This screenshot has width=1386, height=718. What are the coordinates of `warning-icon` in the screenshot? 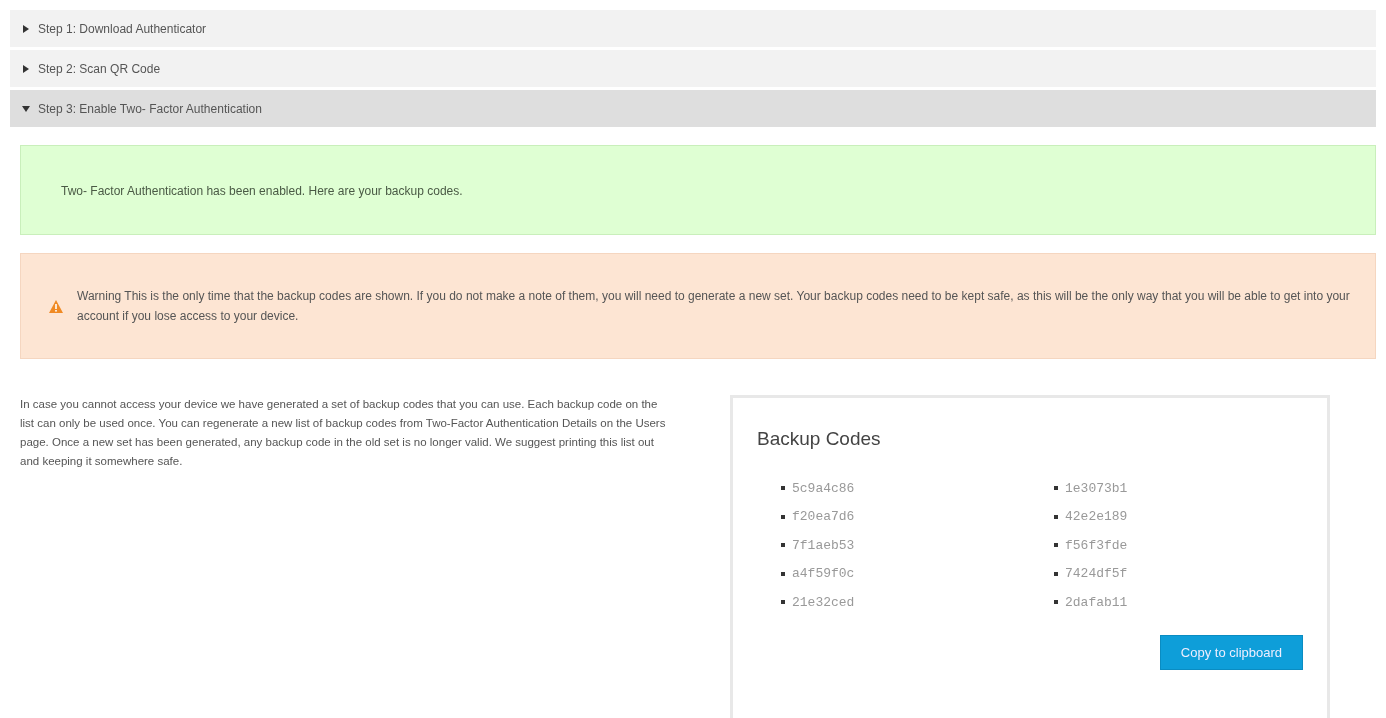 It's located at (56, 306).